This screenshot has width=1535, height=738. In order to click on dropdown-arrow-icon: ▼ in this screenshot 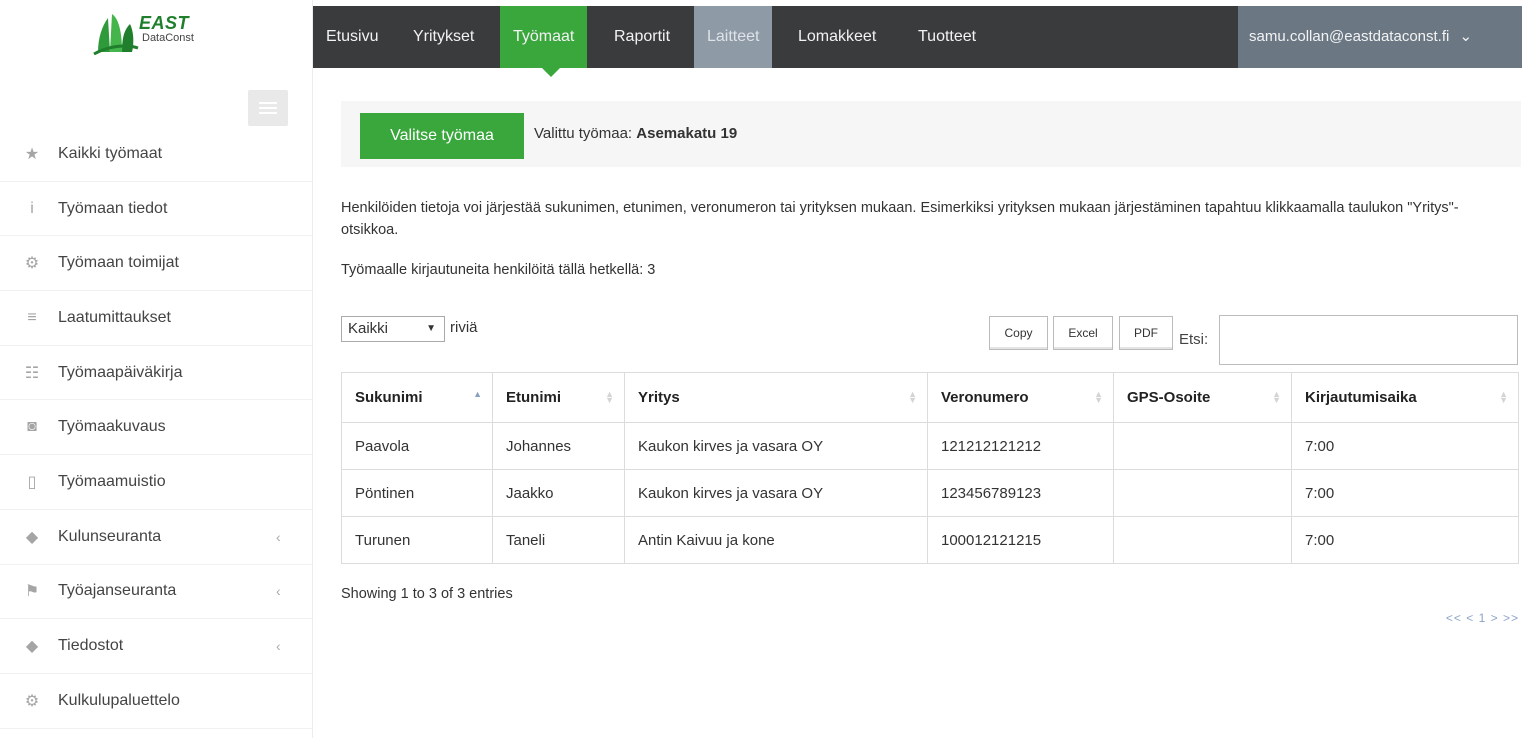, I will do `click(431, 328)`.